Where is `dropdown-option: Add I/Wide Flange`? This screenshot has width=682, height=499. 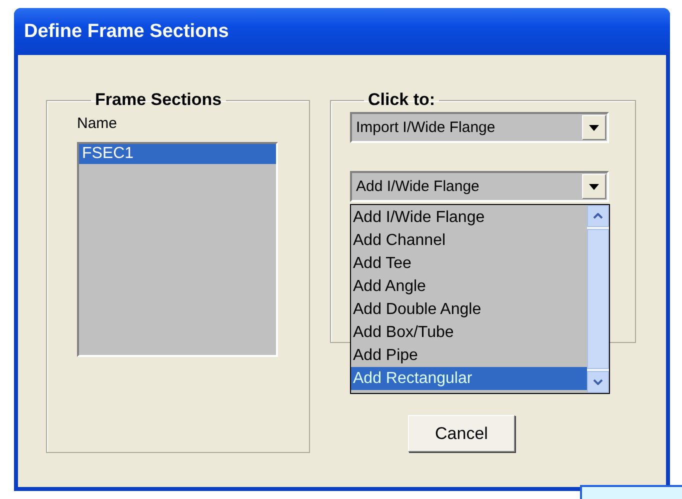
dropdown-option: Add I/Wide Flange is located at coordinates (469, 217).